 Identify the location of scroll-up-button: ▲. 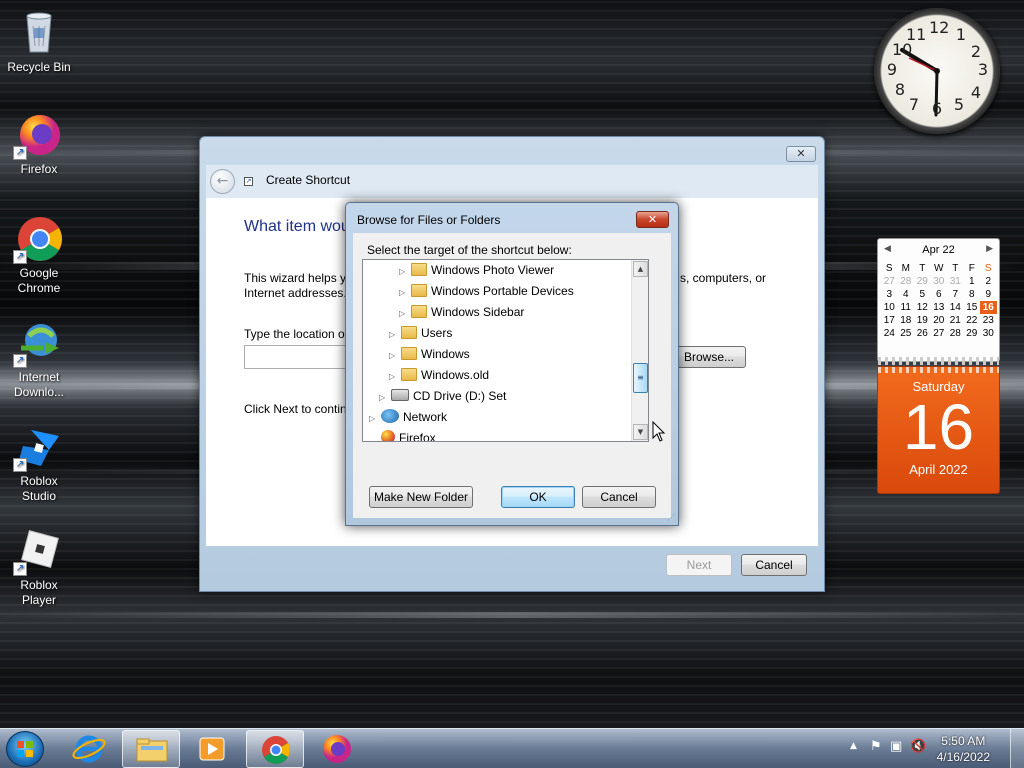
(640, 269).